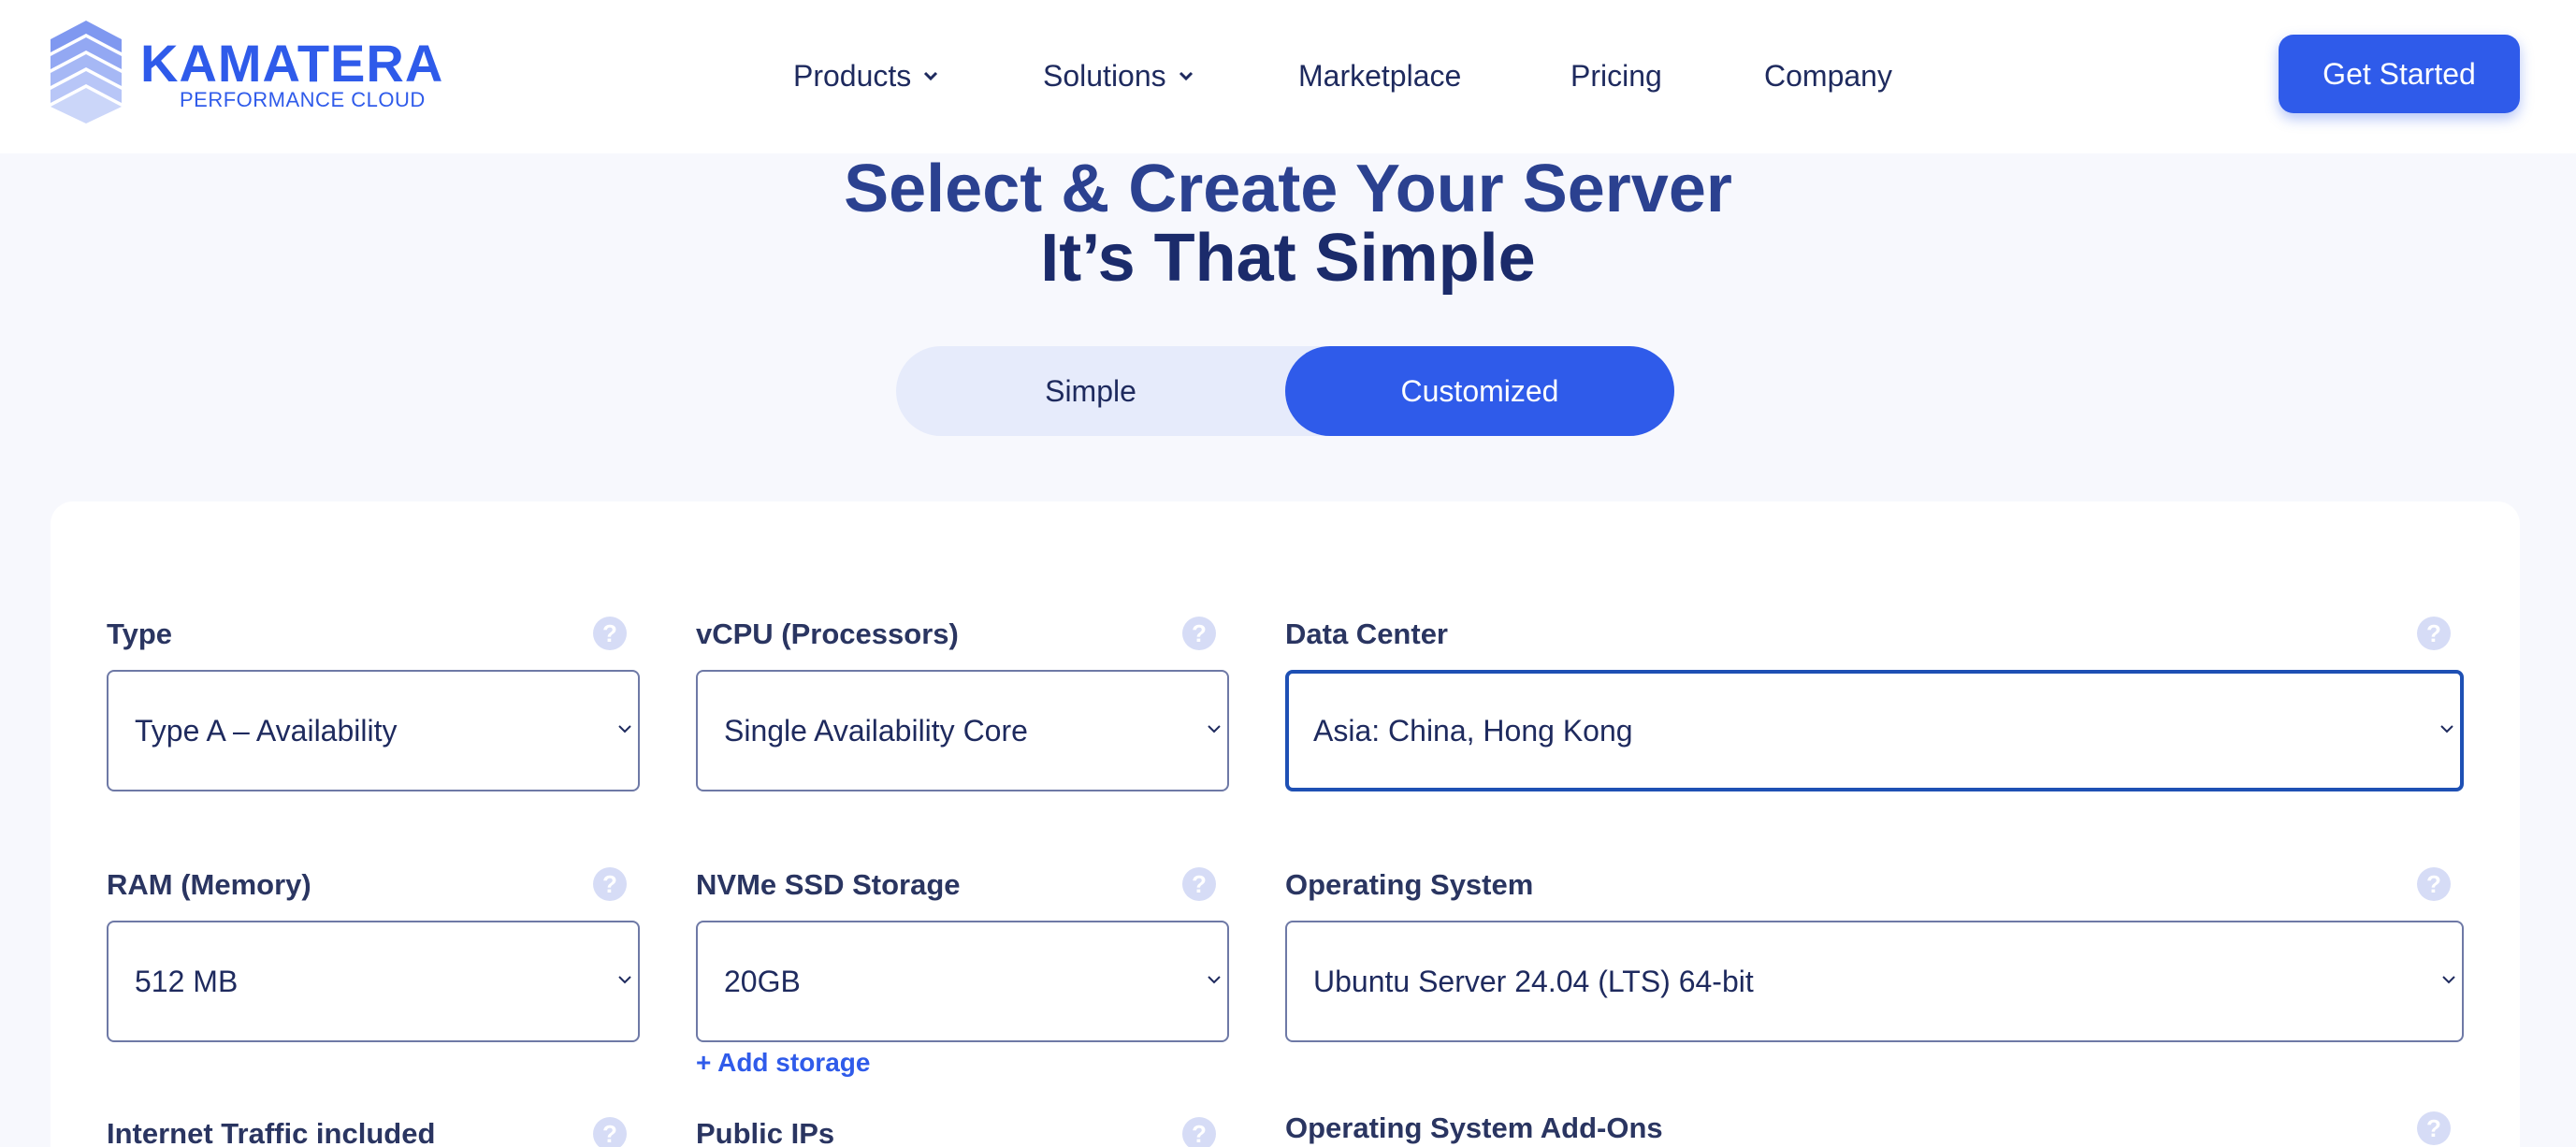  What do you see at coordinates (962, 981) in the screenshot?
I see `storage-select: 20GB` at bounding box center [962, 981].